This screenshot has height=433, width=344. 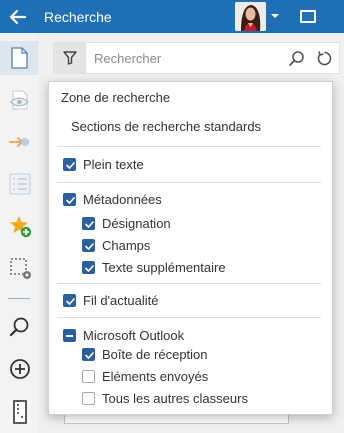 What do you see at coordinates (175, 398) in the screenshot?
I see `option-label: Tous les autres classeurs` at bounding box center [175, 398].